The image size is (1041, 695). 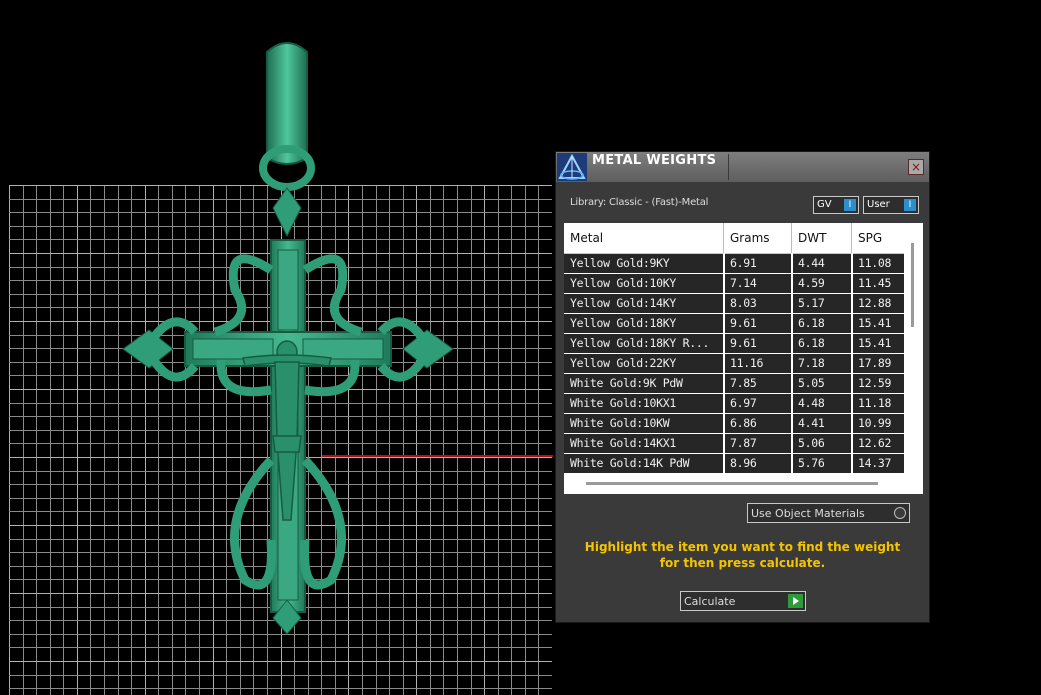 I want to click on cell-metal: White Gold:14KX1, so click(x=623, y=443).